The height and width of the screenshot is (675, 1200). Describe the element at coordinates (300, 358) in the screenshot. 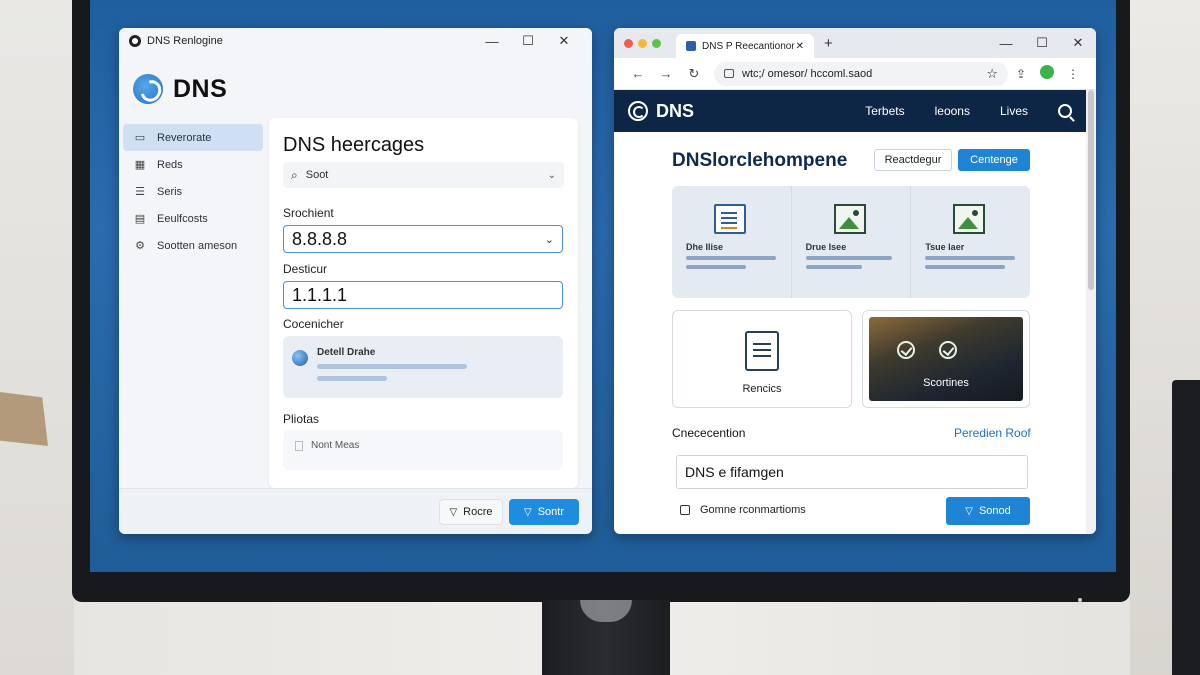

I see `globe-icon` at that location.